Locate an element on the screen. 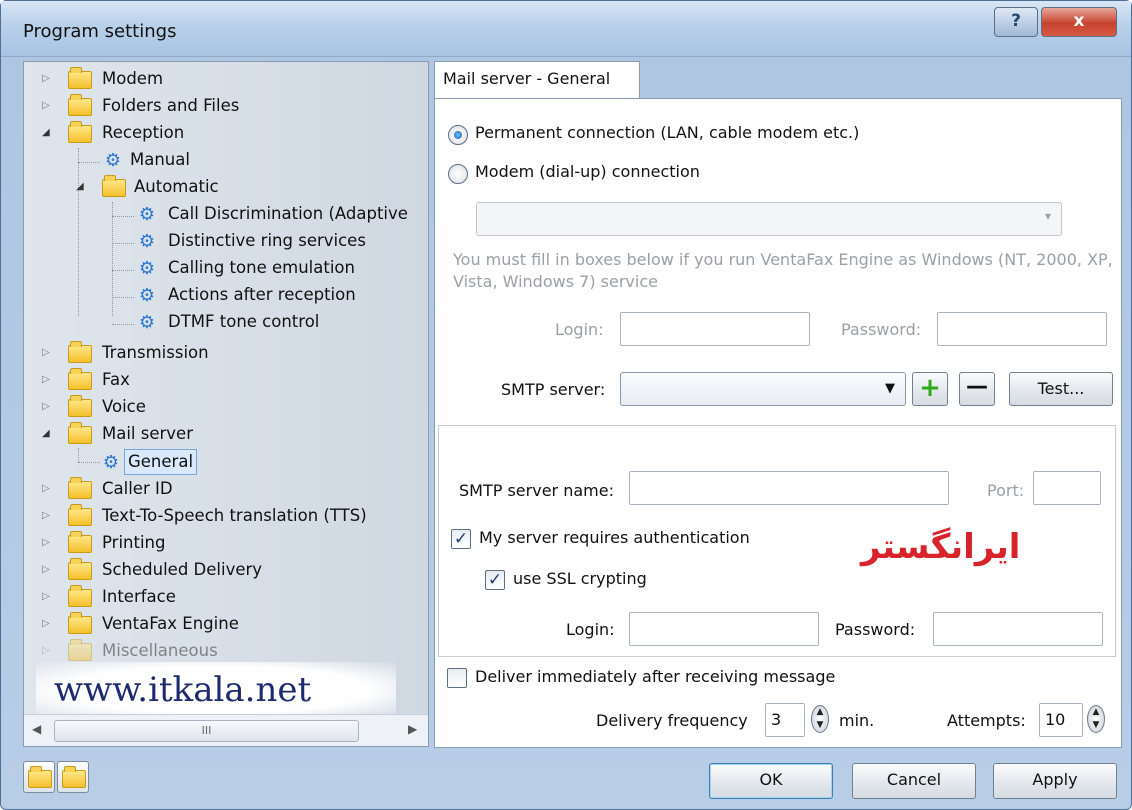  tree-item-label: Folders and Files is located at coordinates (171, 105).